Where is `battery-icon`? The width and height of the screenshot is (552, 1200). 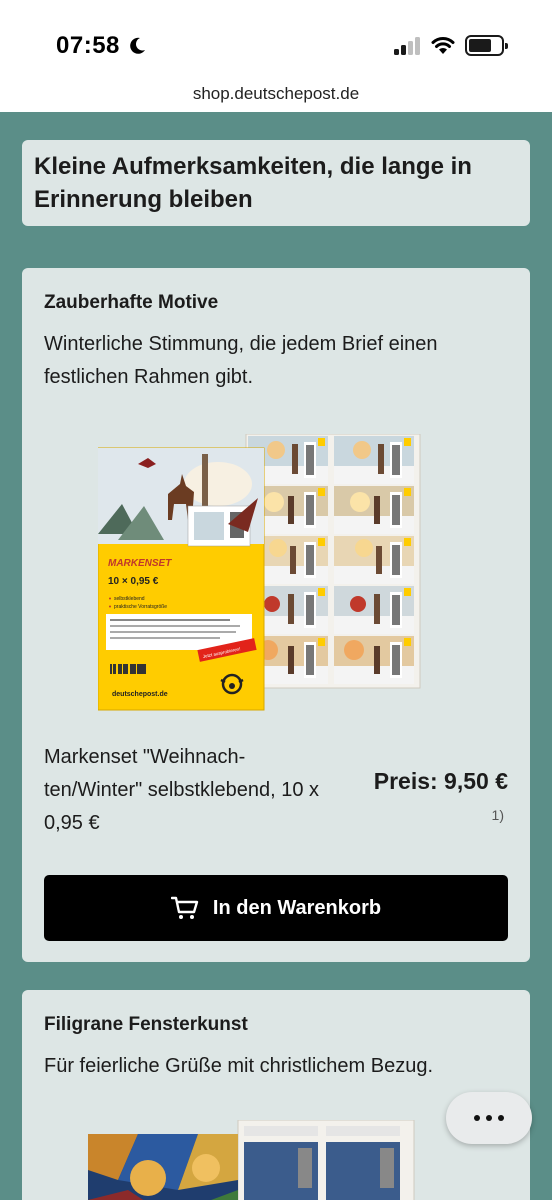 battery-icon is located at coordinates (486, 45).